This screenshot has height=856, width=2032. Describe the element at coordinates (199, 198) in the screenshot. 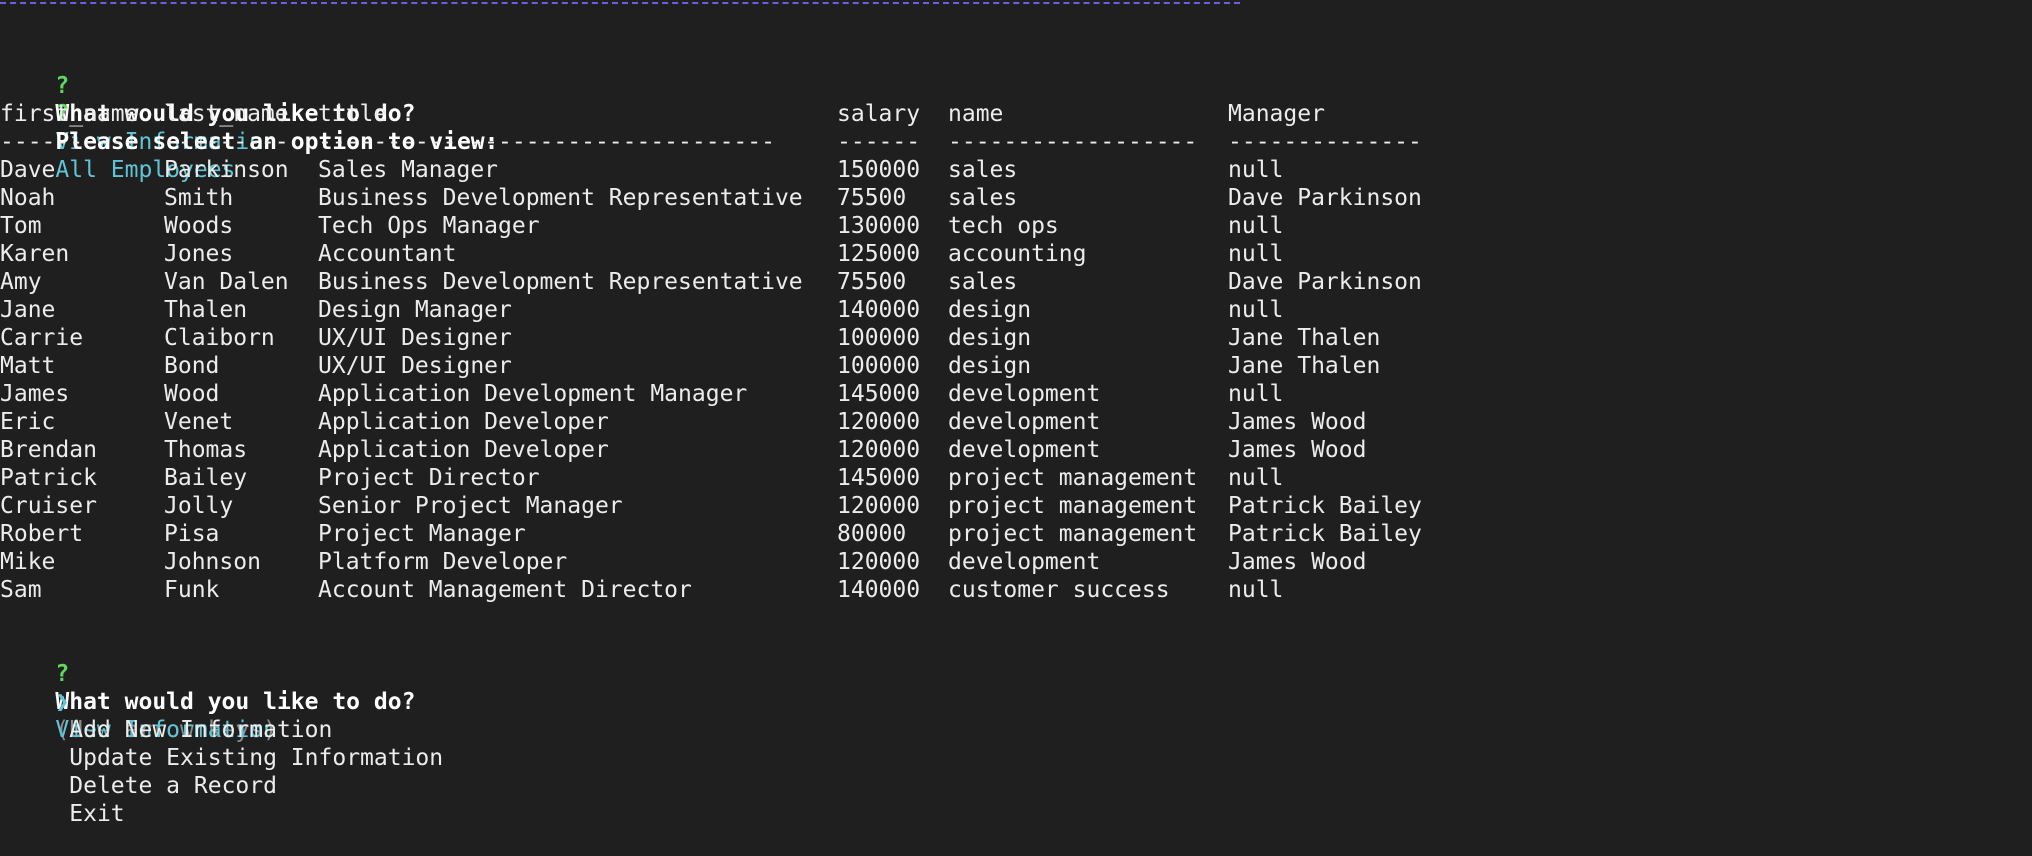

I see `cell-last-name: Smith` at that location.